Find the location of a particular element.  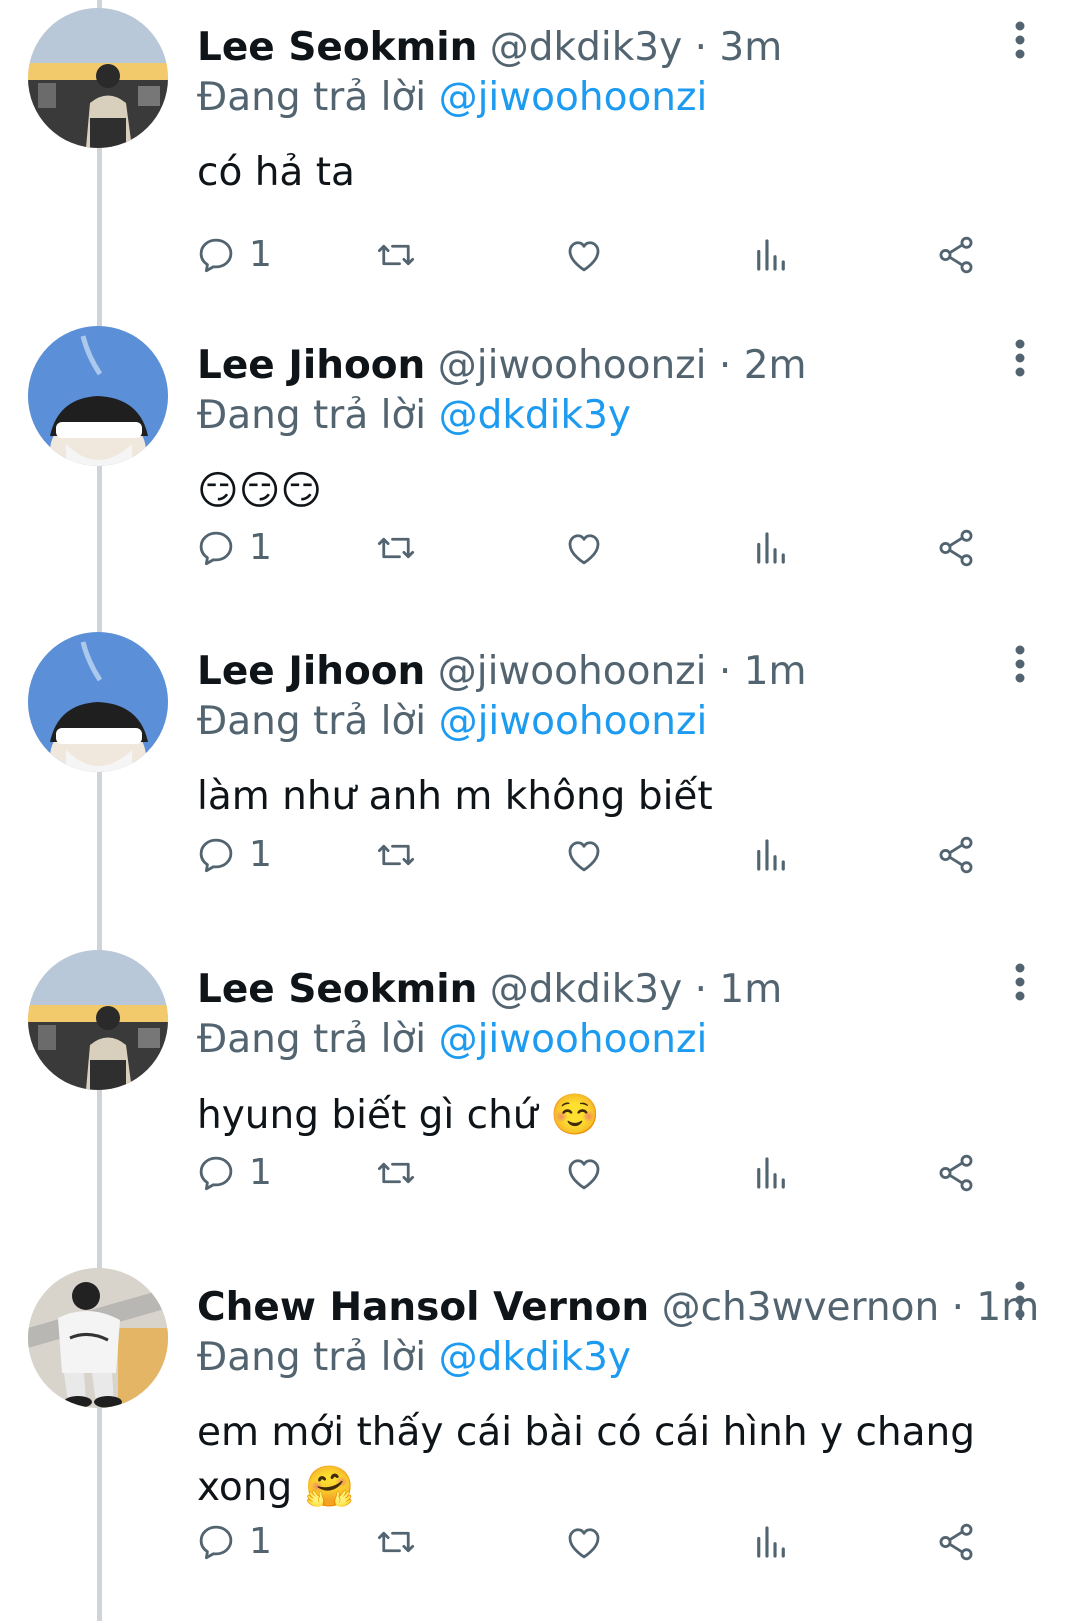

avatar-image-sky-selfie is located at coordinates (98, 702).